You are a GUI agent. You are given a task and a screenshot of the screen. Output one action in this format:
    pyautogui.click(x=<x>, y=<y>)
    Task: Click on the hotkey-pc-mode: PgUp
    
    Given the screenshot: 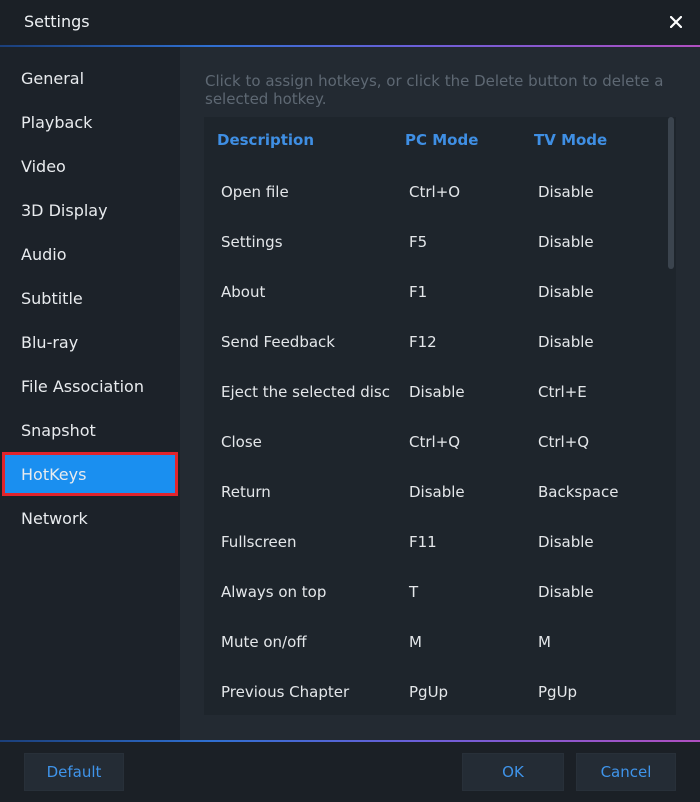 What is the action you would take?
    pyautogui.click(x=428, y=692)
    